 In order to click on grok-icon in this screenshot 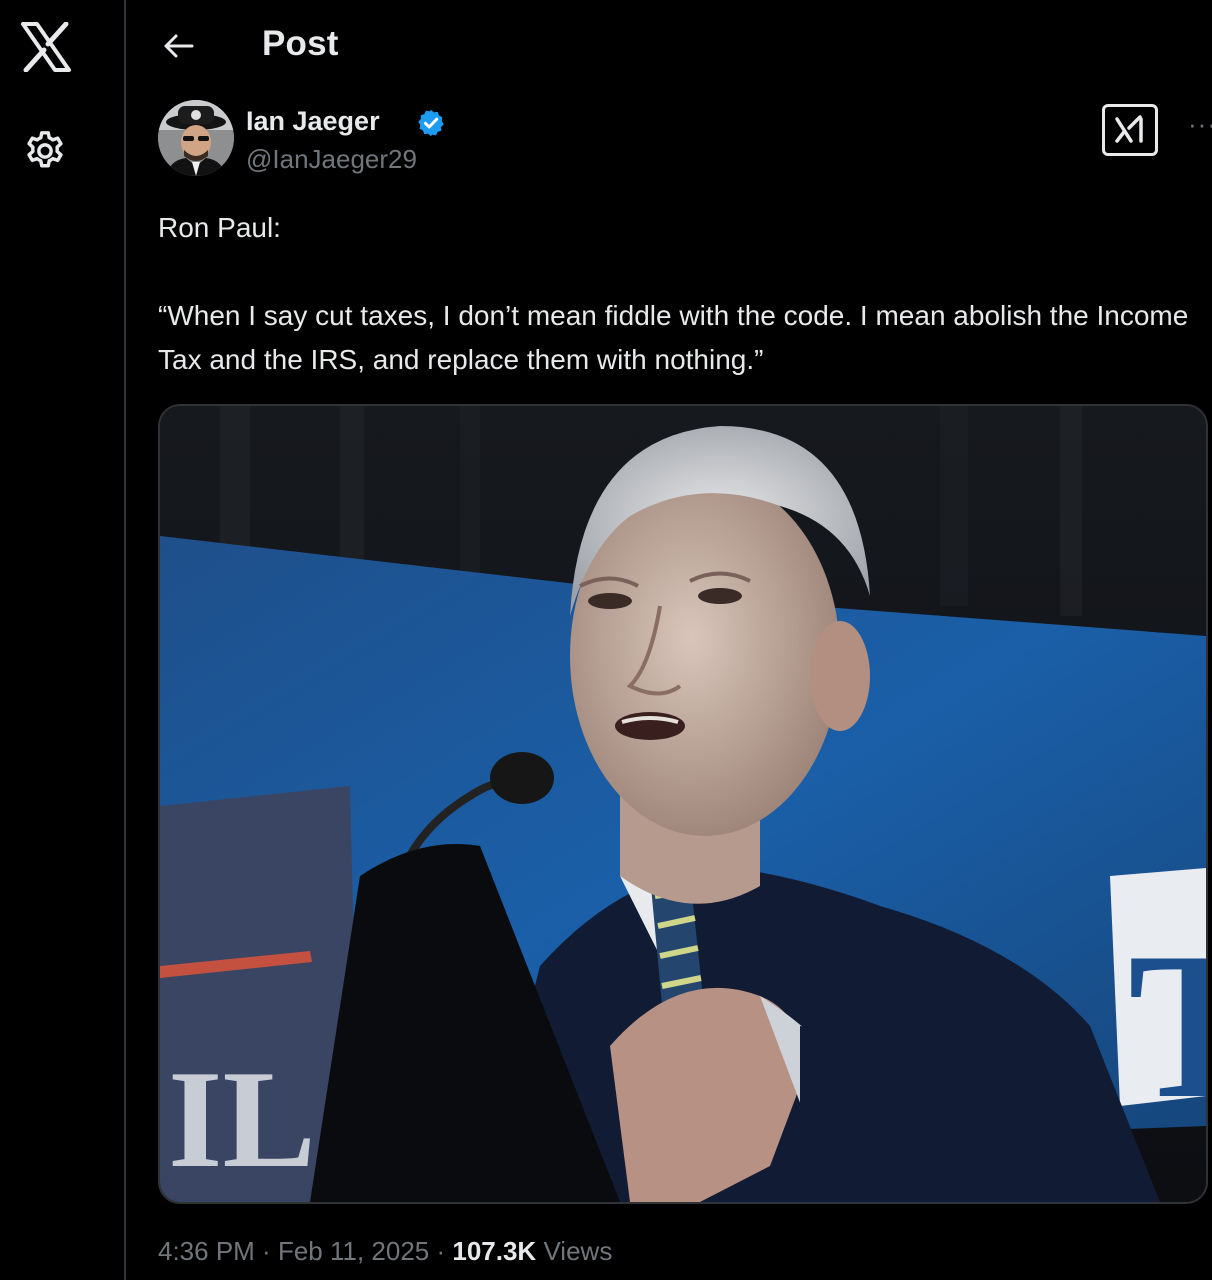, I will do `click(1129, 129)`.